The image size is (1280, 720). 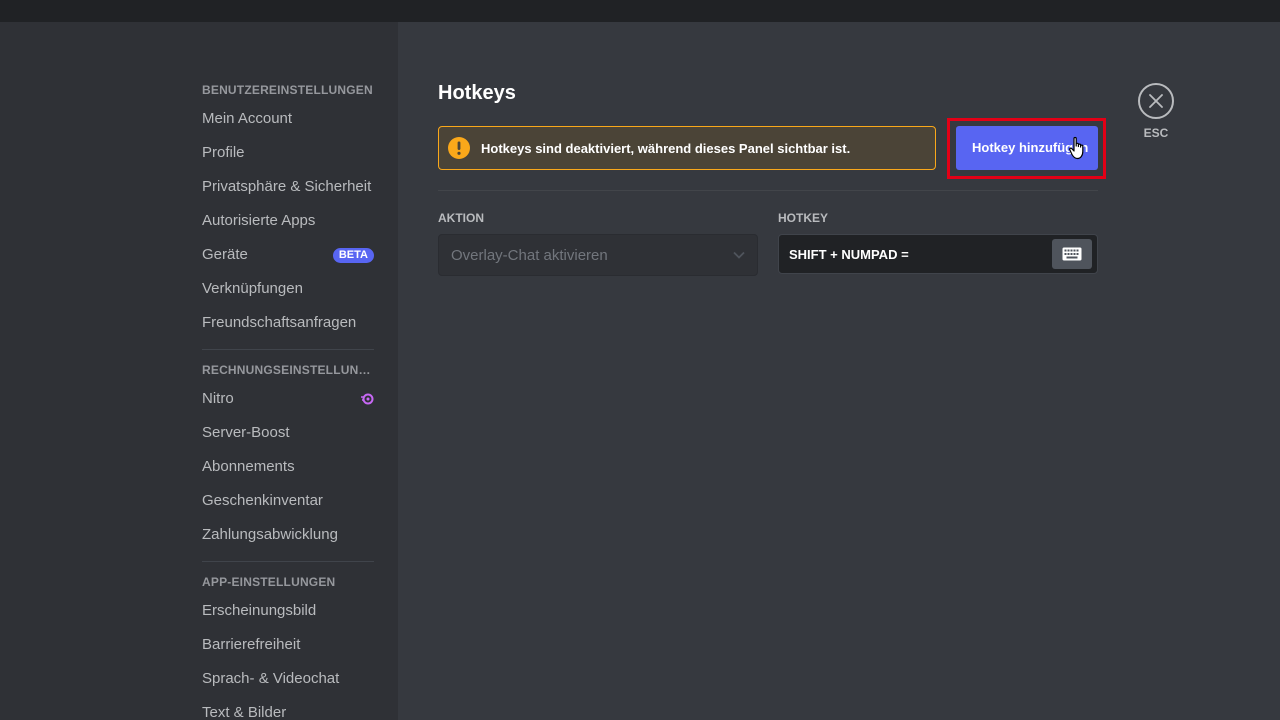 I want to click on sidebar-item-text-images: Text & Bilder, so click(x=283, y=708).